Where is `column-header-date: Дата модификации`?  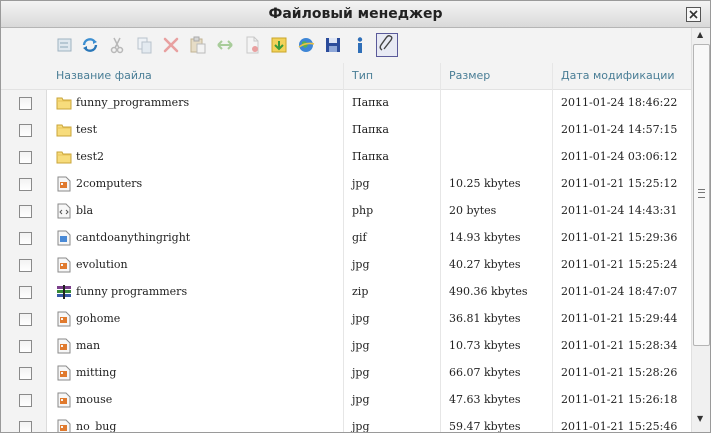 column-header-date: Дата модификации is located at coordinates (618, 75).